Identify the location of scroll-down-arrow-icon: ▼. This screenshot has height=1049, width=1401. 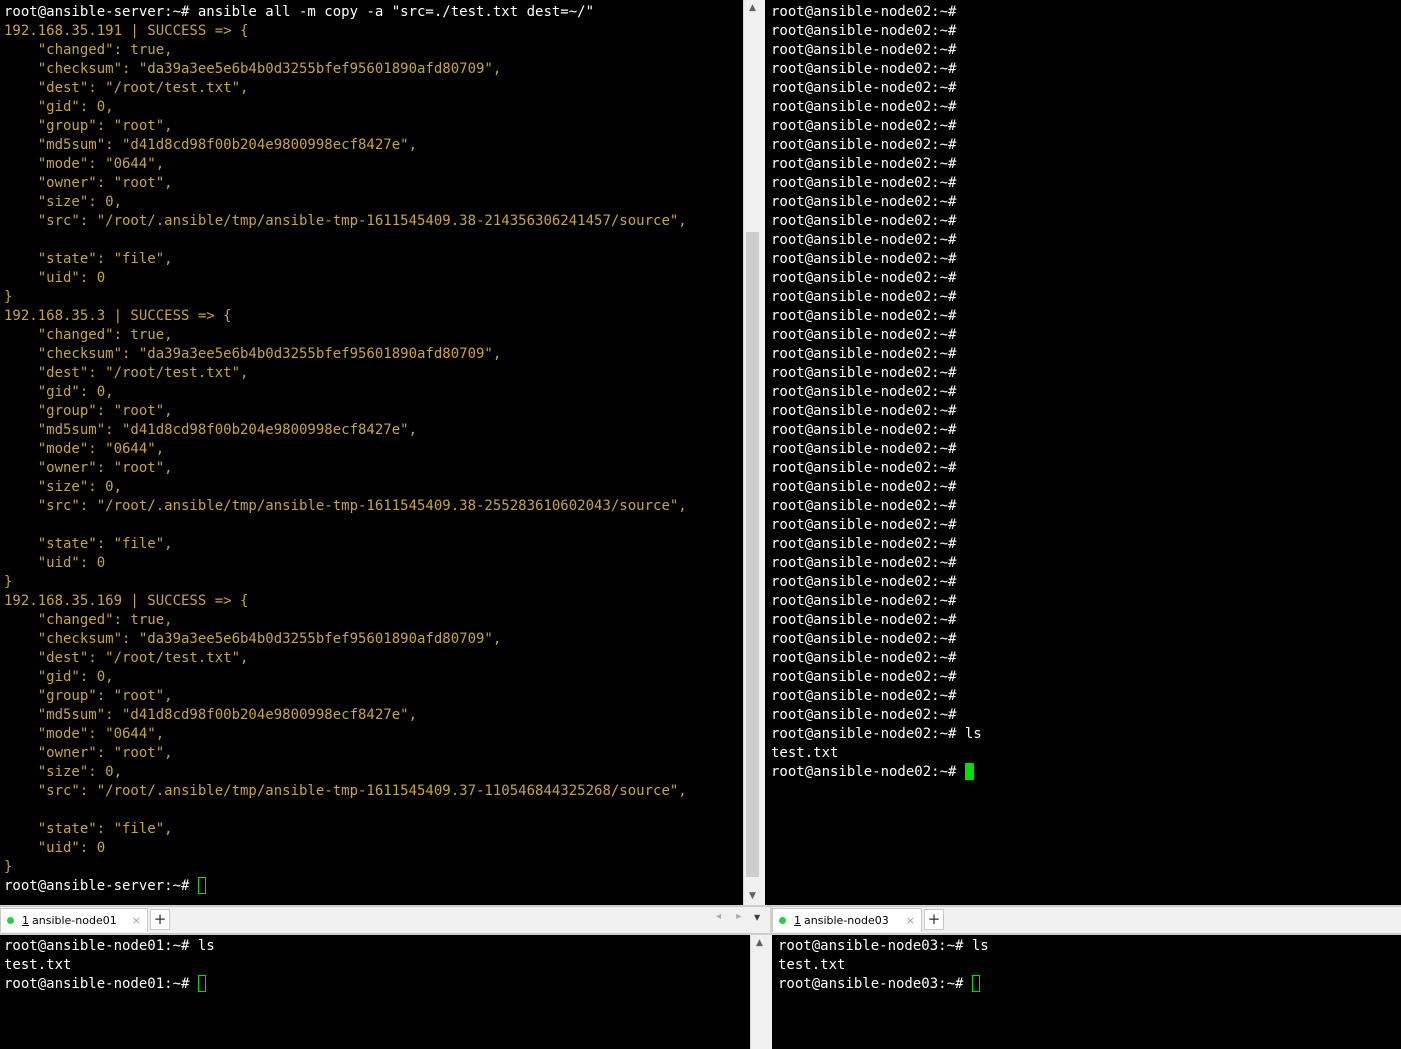
(752, 896).